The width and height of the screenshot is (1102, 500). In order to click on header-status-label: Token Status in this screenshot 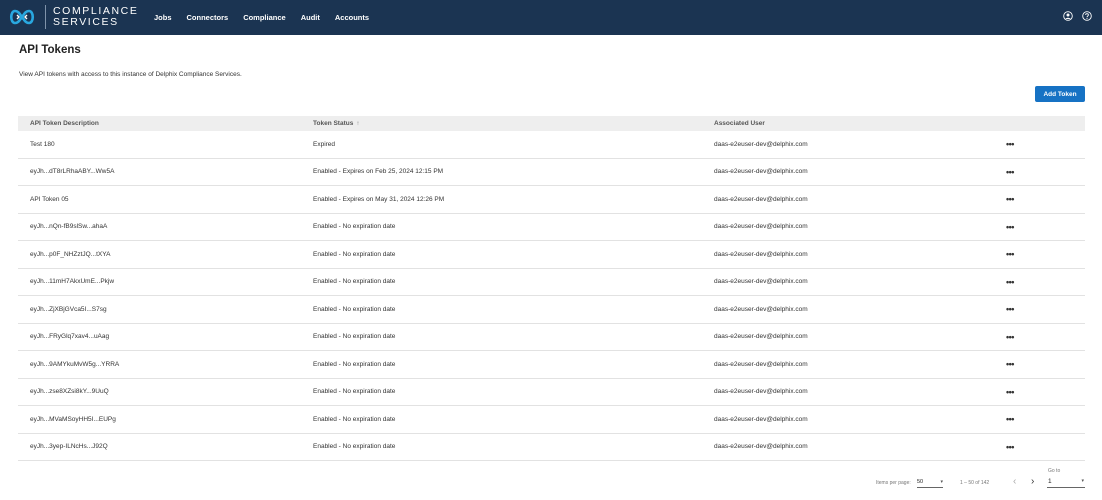, I will do `click(333, 123)`.